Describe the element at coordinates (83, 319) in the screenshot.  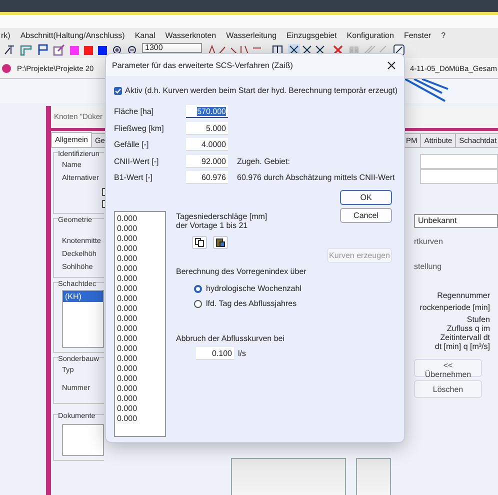
I see `shaft-list: (KH)` at that location.